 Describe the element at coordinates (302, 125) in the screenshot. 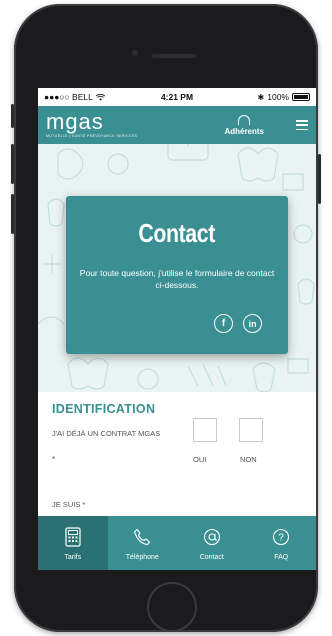

I see `menu-icon` at that location.